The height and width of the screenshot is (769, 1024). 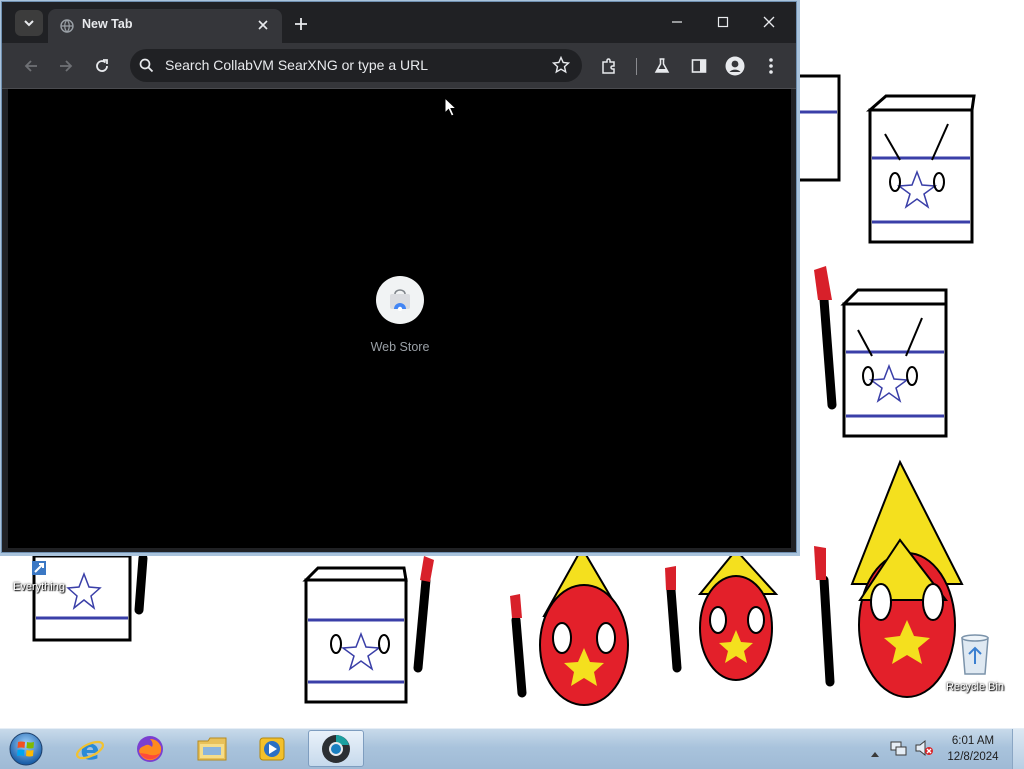 I want to click on back-arrow-icon, so click(x=30, y=66).